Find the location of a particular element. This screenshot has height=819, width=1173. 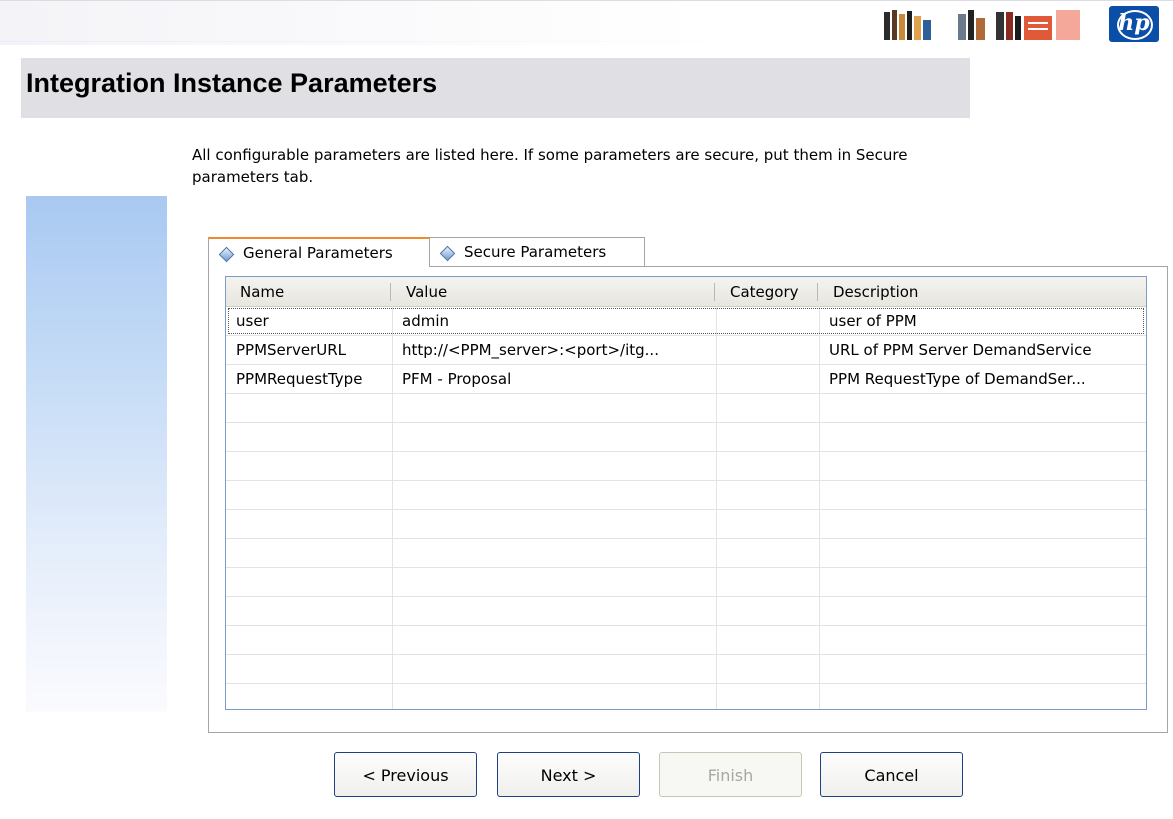

column-header-description: Description is located at coordinates (982, 291).